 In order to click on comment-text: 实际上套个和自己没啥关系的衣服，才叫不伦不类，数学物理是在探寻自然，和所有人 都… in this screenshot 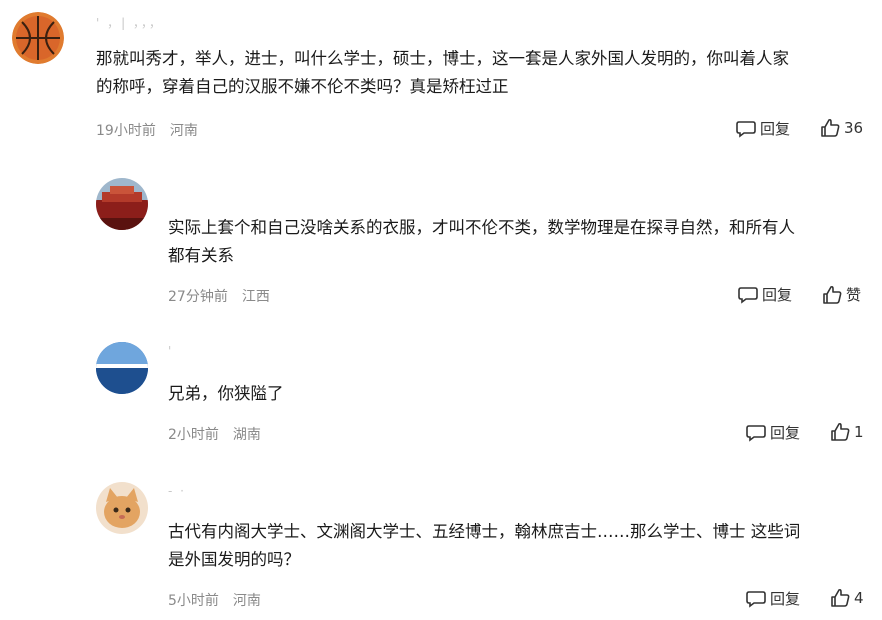, I will do `click(481, 242)`.